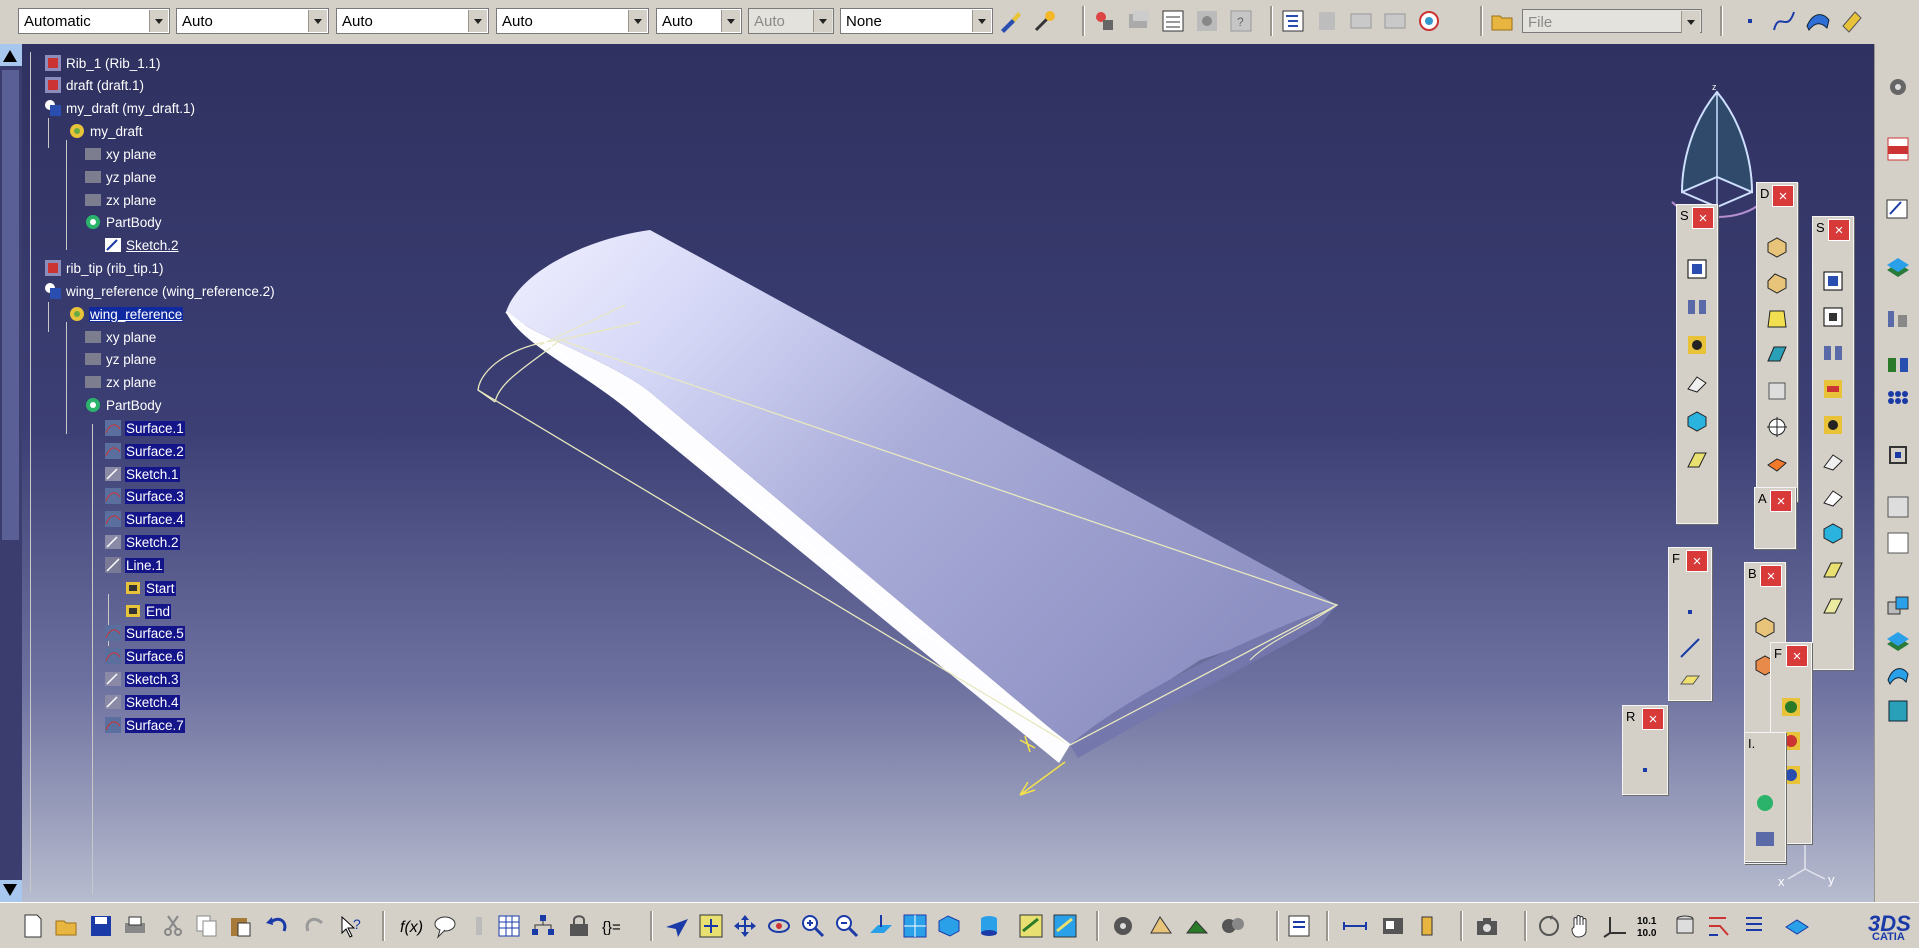 The height and width of the screenshot is (948, 1919). I want to click on scale-readout-icon: 10.110.0, so click(1649, 926).